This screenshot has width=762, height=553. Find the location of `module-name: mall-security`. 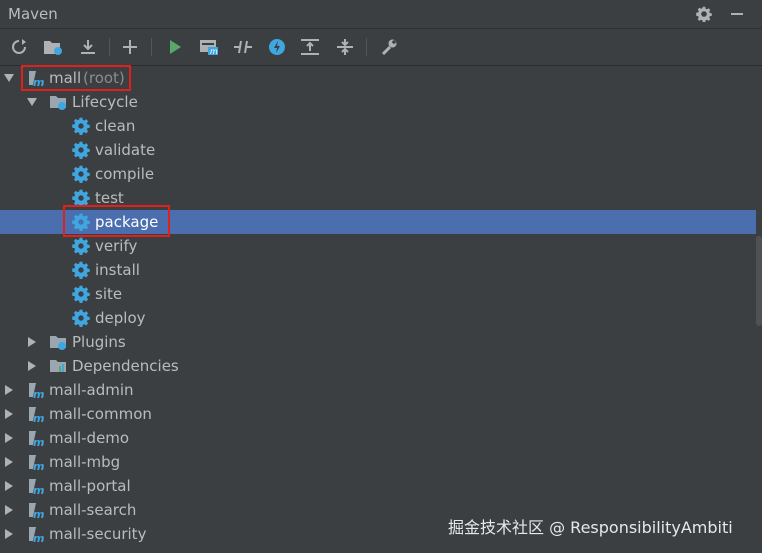

module-name: mall-security is located at coordinates (98, 534).